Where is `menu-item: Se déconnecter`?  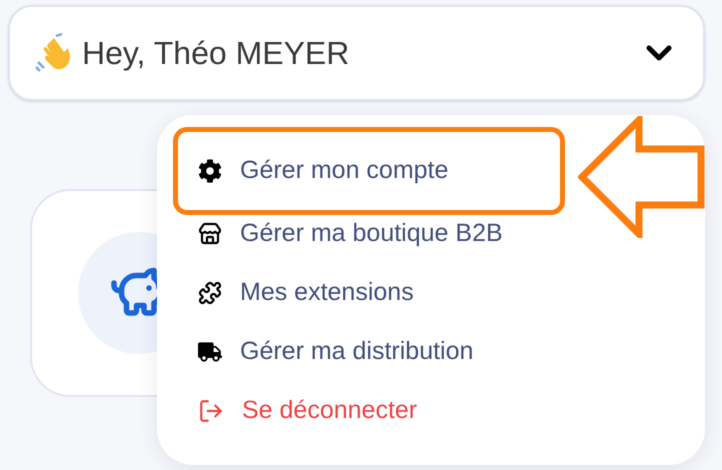
menu-item: Se déconnecter is located at coordinates (308, 411).